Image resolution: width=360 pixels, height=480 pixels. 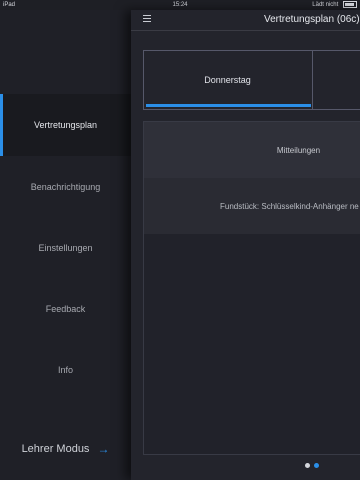 I want to click on drawer-item-label: Vertretungsplan, so click(x=65, y=125).